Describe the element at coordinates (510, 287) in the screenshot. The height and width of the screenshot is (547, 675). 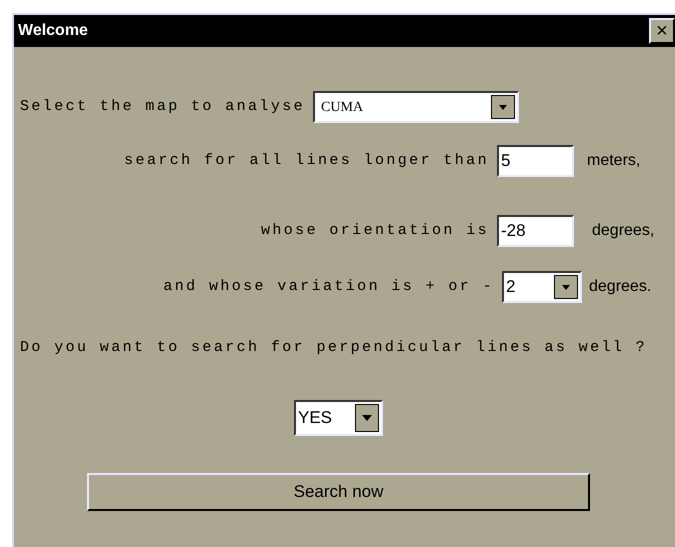
I see `dropdown-value: 2` at that location.